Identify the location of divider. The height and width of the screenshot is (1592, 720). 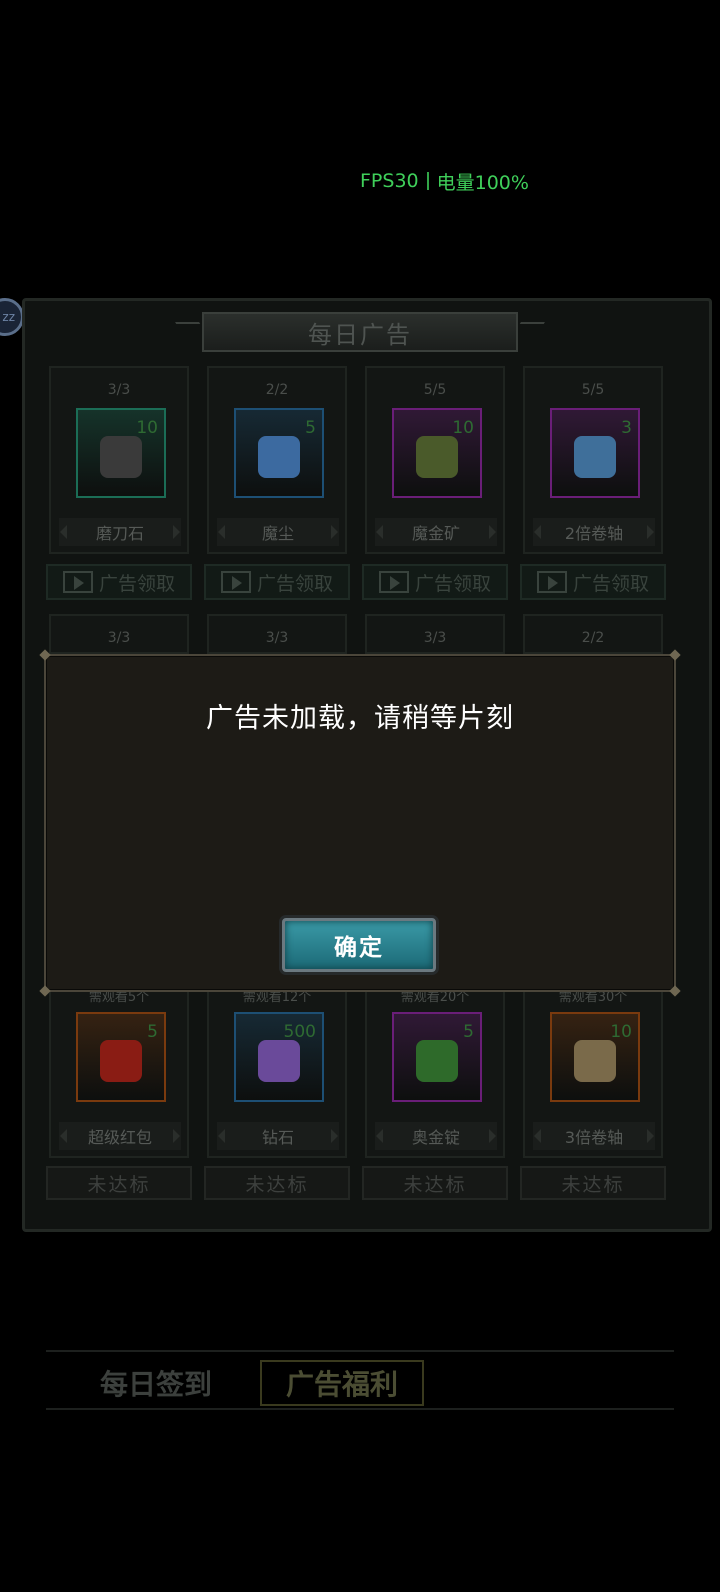
(427, 181).